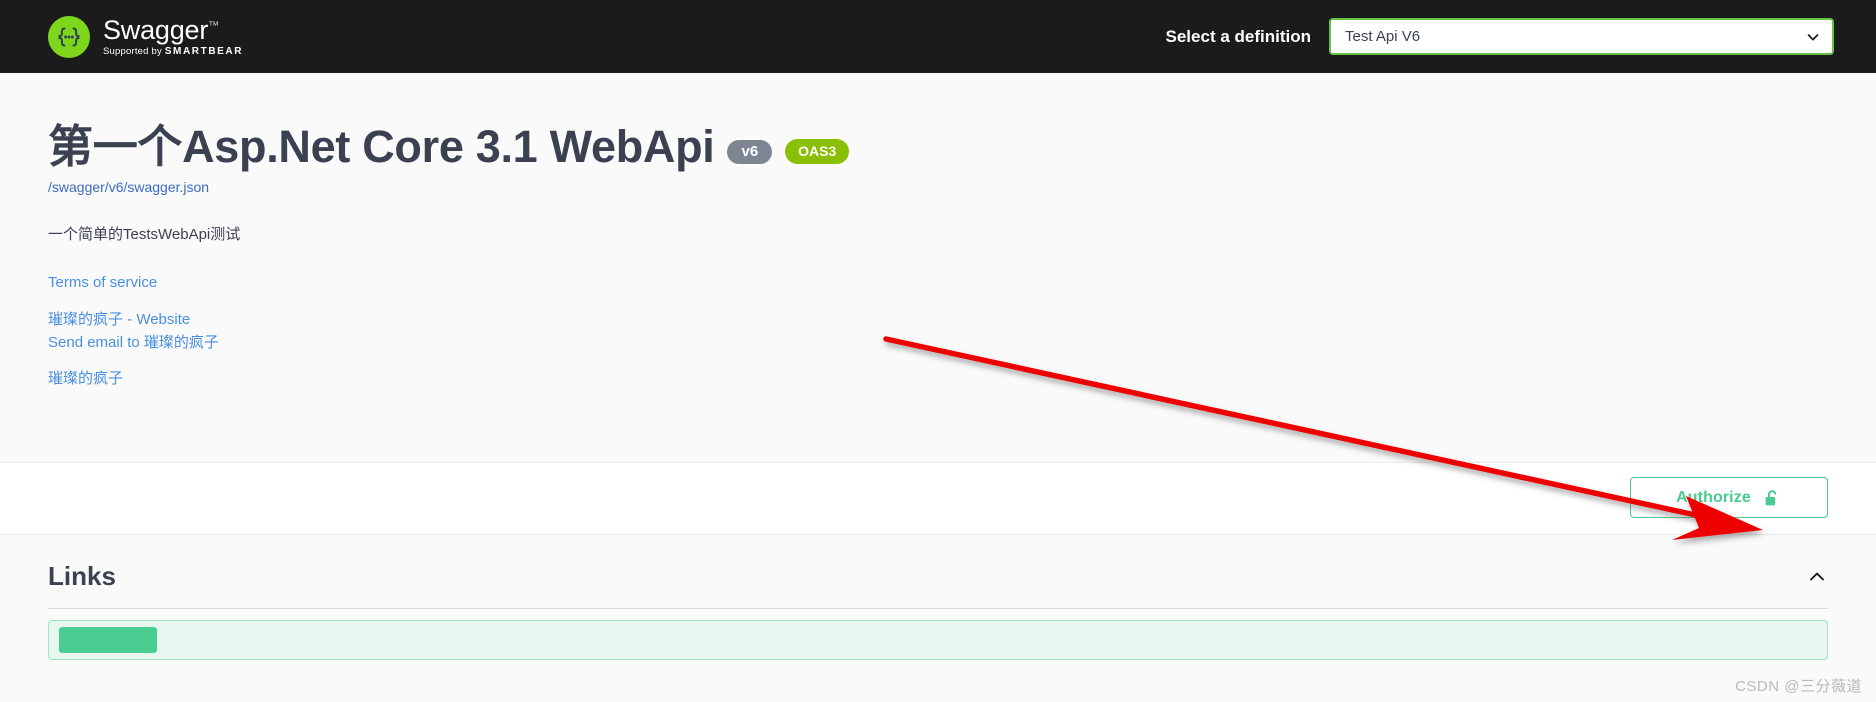 The width and height of the screenshot is (1876, 702). I want to click on version-badge: v6, so click(750, 151).